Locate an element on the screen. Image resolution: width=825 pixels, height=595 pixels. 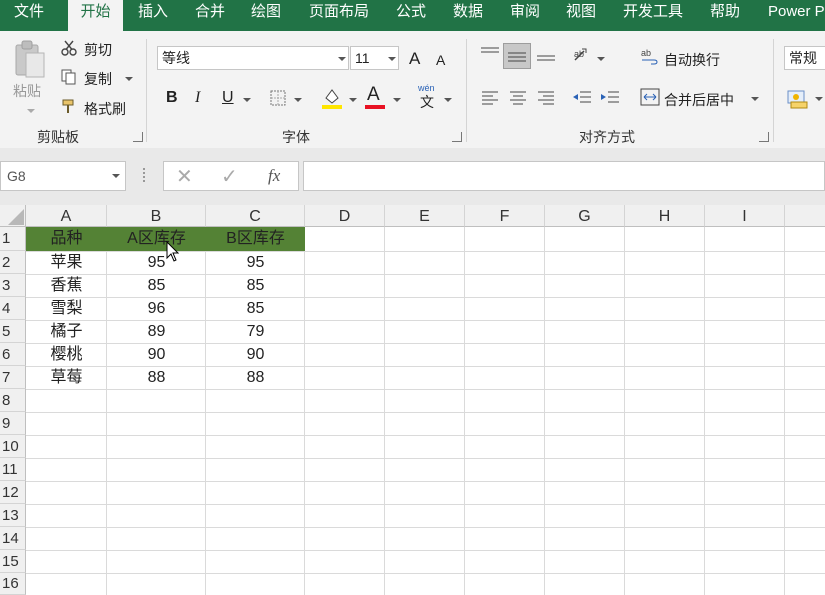
column-header-b: B is located at coordinates (156, 216).